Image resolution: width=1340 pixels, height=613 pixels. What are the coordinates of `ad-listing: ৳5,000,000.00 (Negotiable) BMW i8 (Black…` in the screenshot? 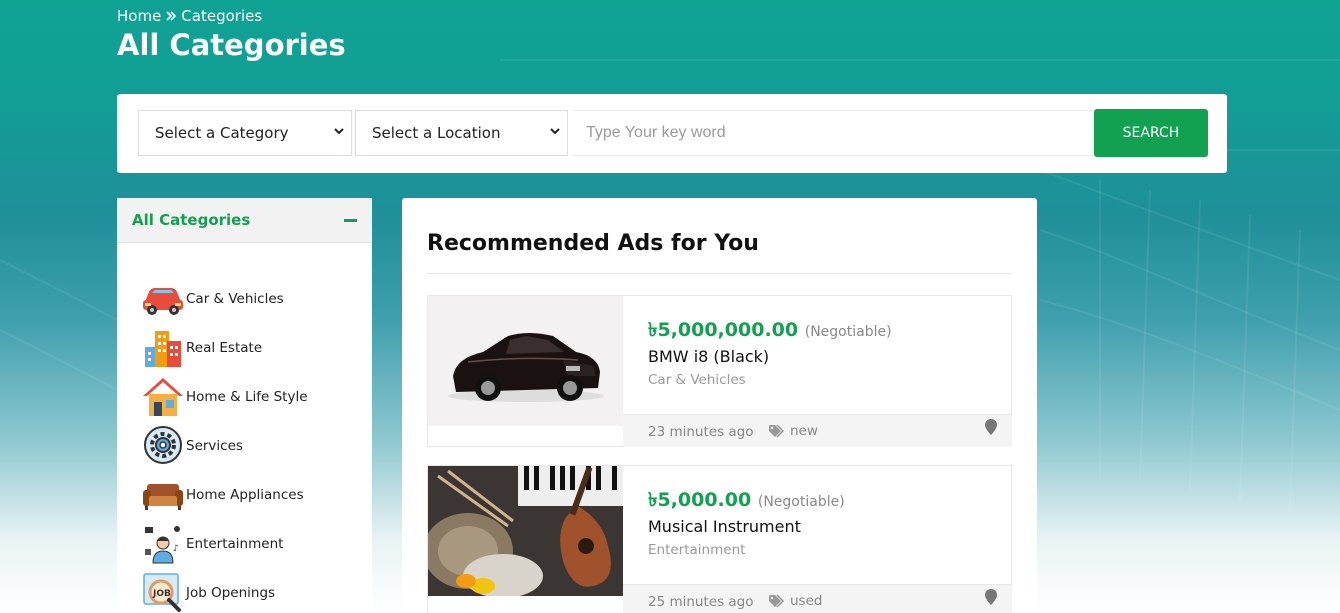 It's located at (719, 371).